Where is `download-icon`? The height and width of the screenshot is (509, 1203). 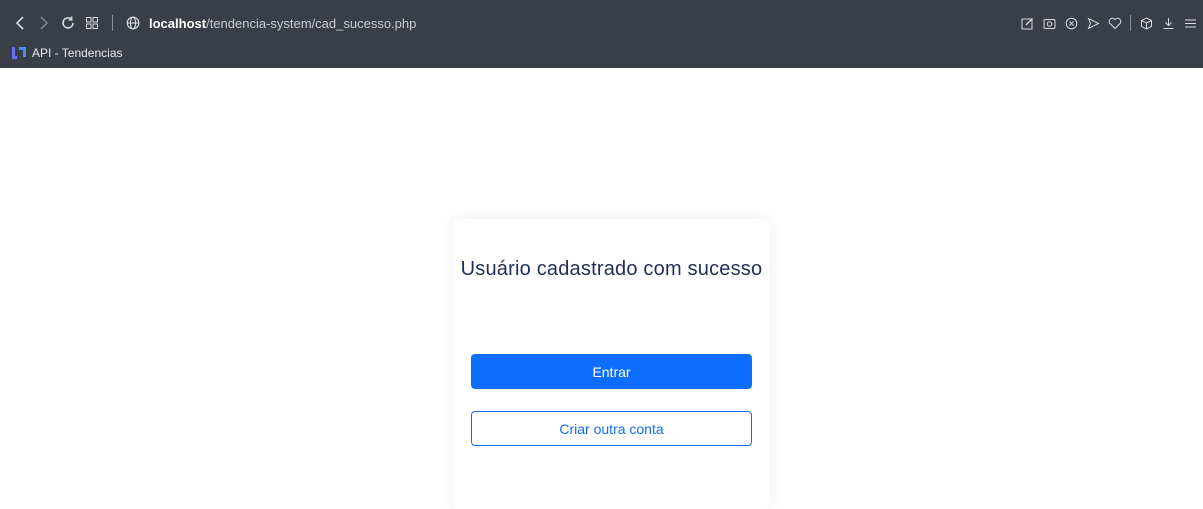
download-icon is located at coordinates (1168, 23).